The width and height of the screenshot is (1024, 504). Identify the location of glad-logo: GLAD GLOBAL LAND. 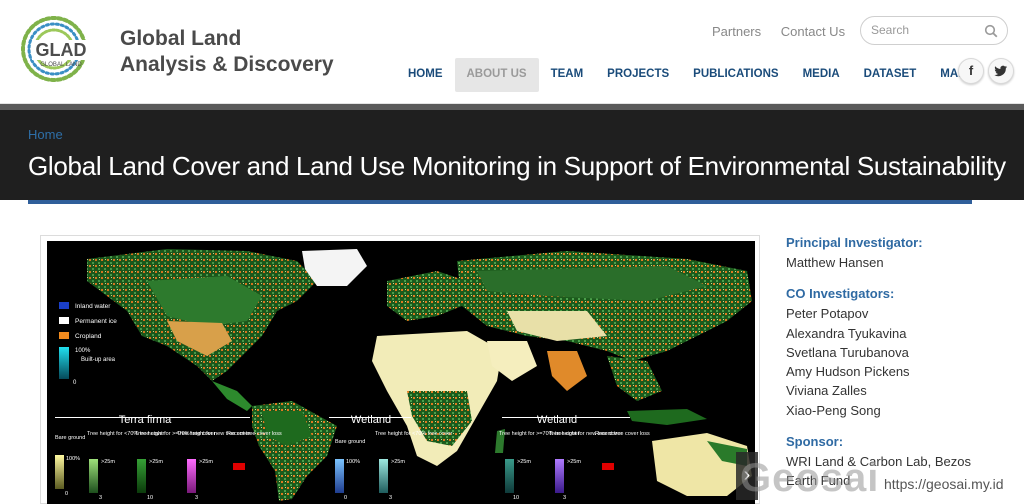
(60, 49).